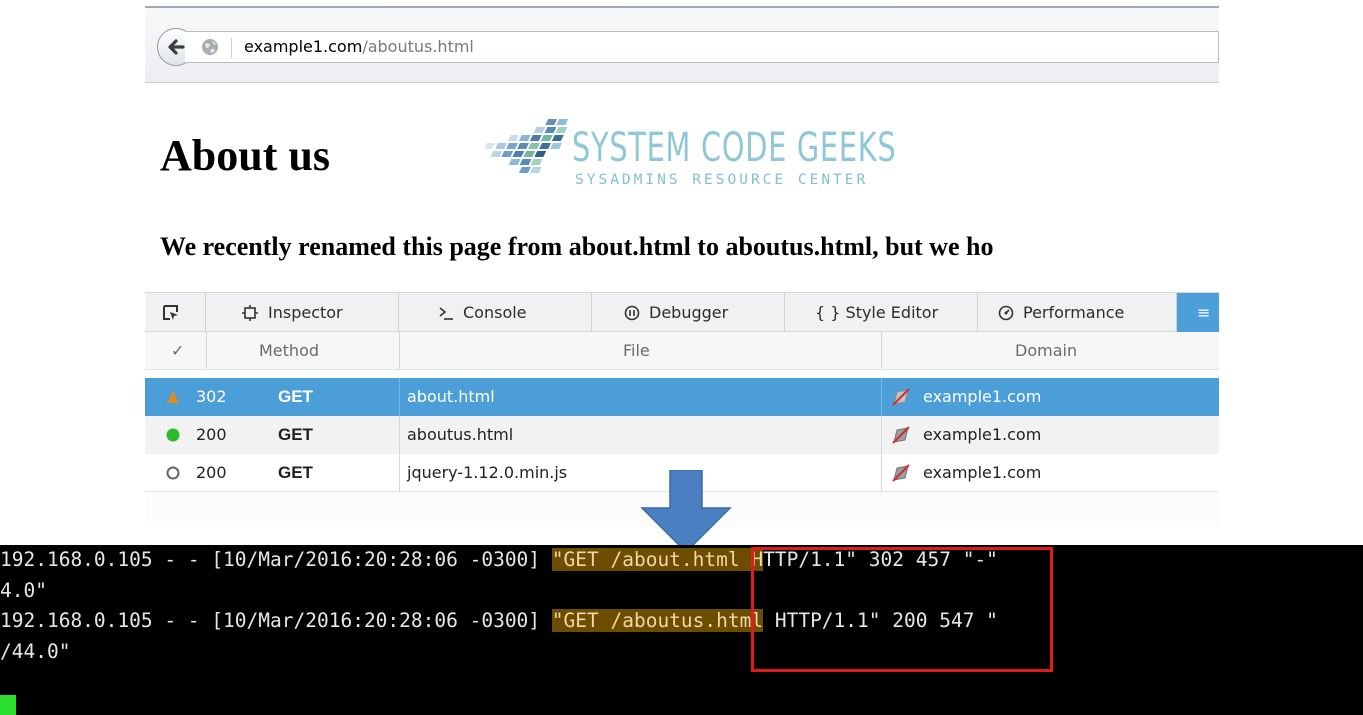 The height and width of the screenshot is (715, 1363). I want to click on browser-window: example1.com/aboutus.html, so click(682, 45).